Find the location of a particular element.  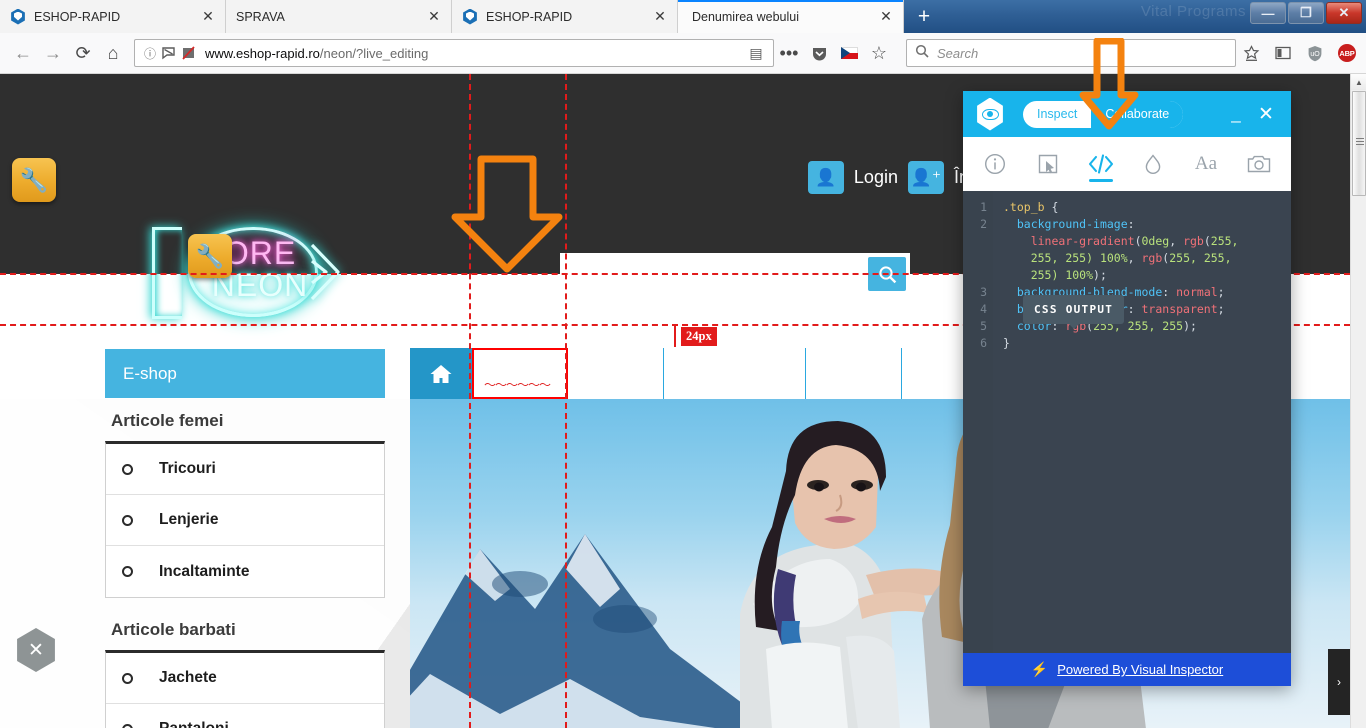

line-number: 5 is located at coordinates (983, 326).